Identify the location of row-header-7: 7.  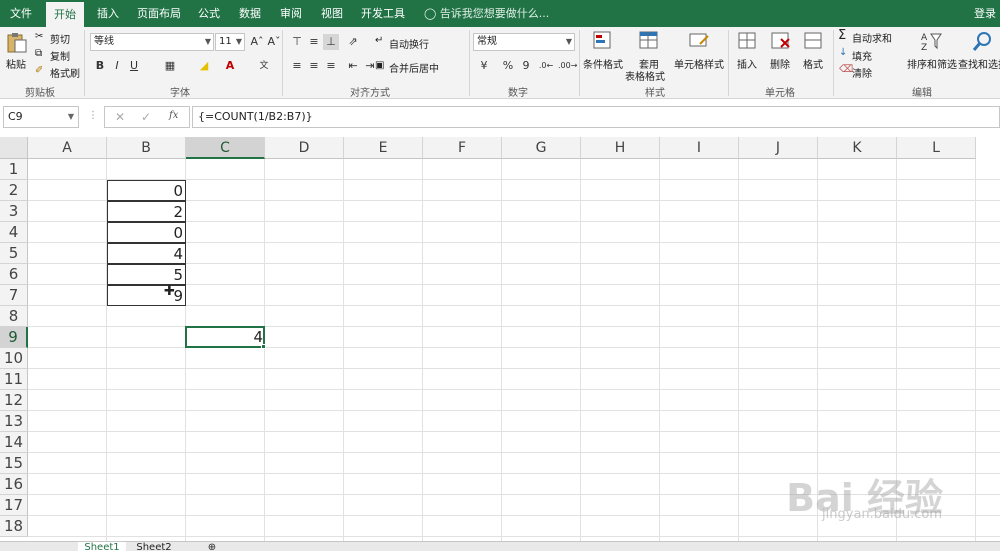
(14, 295).